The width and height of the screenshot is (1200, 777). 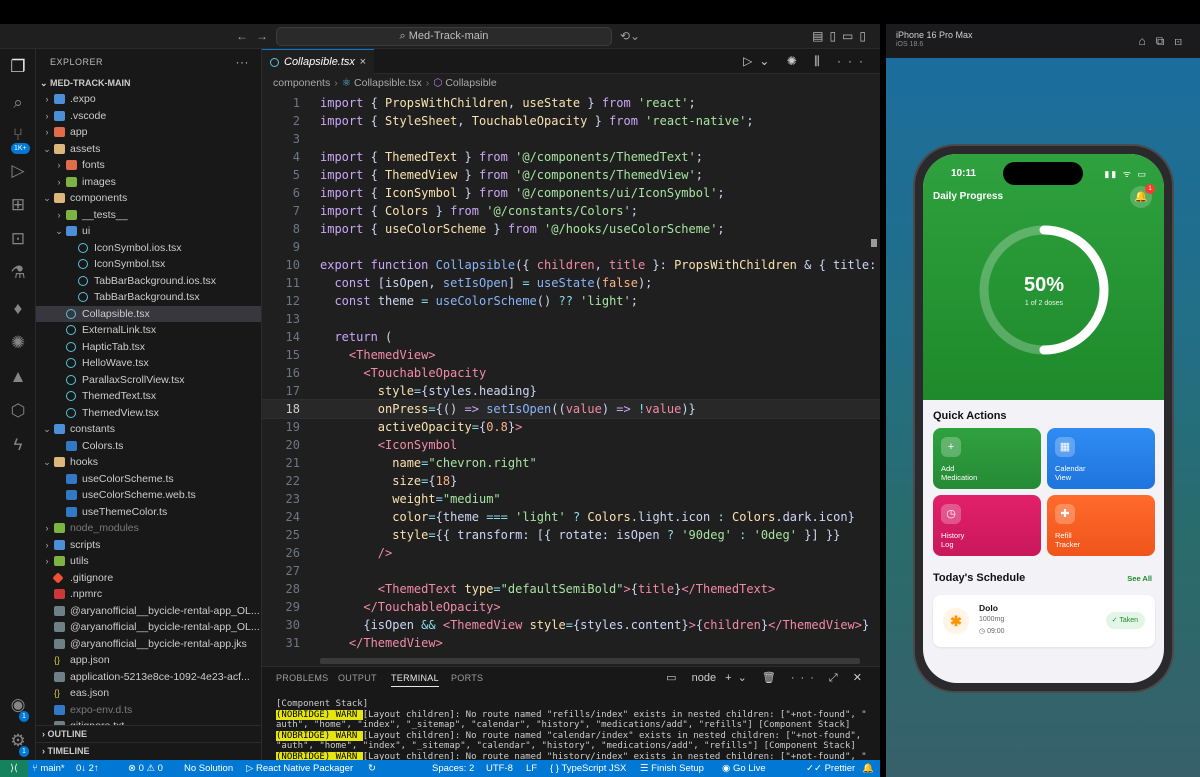 I want to click on tree-item: {} app.json, so click(x=148, y=660).